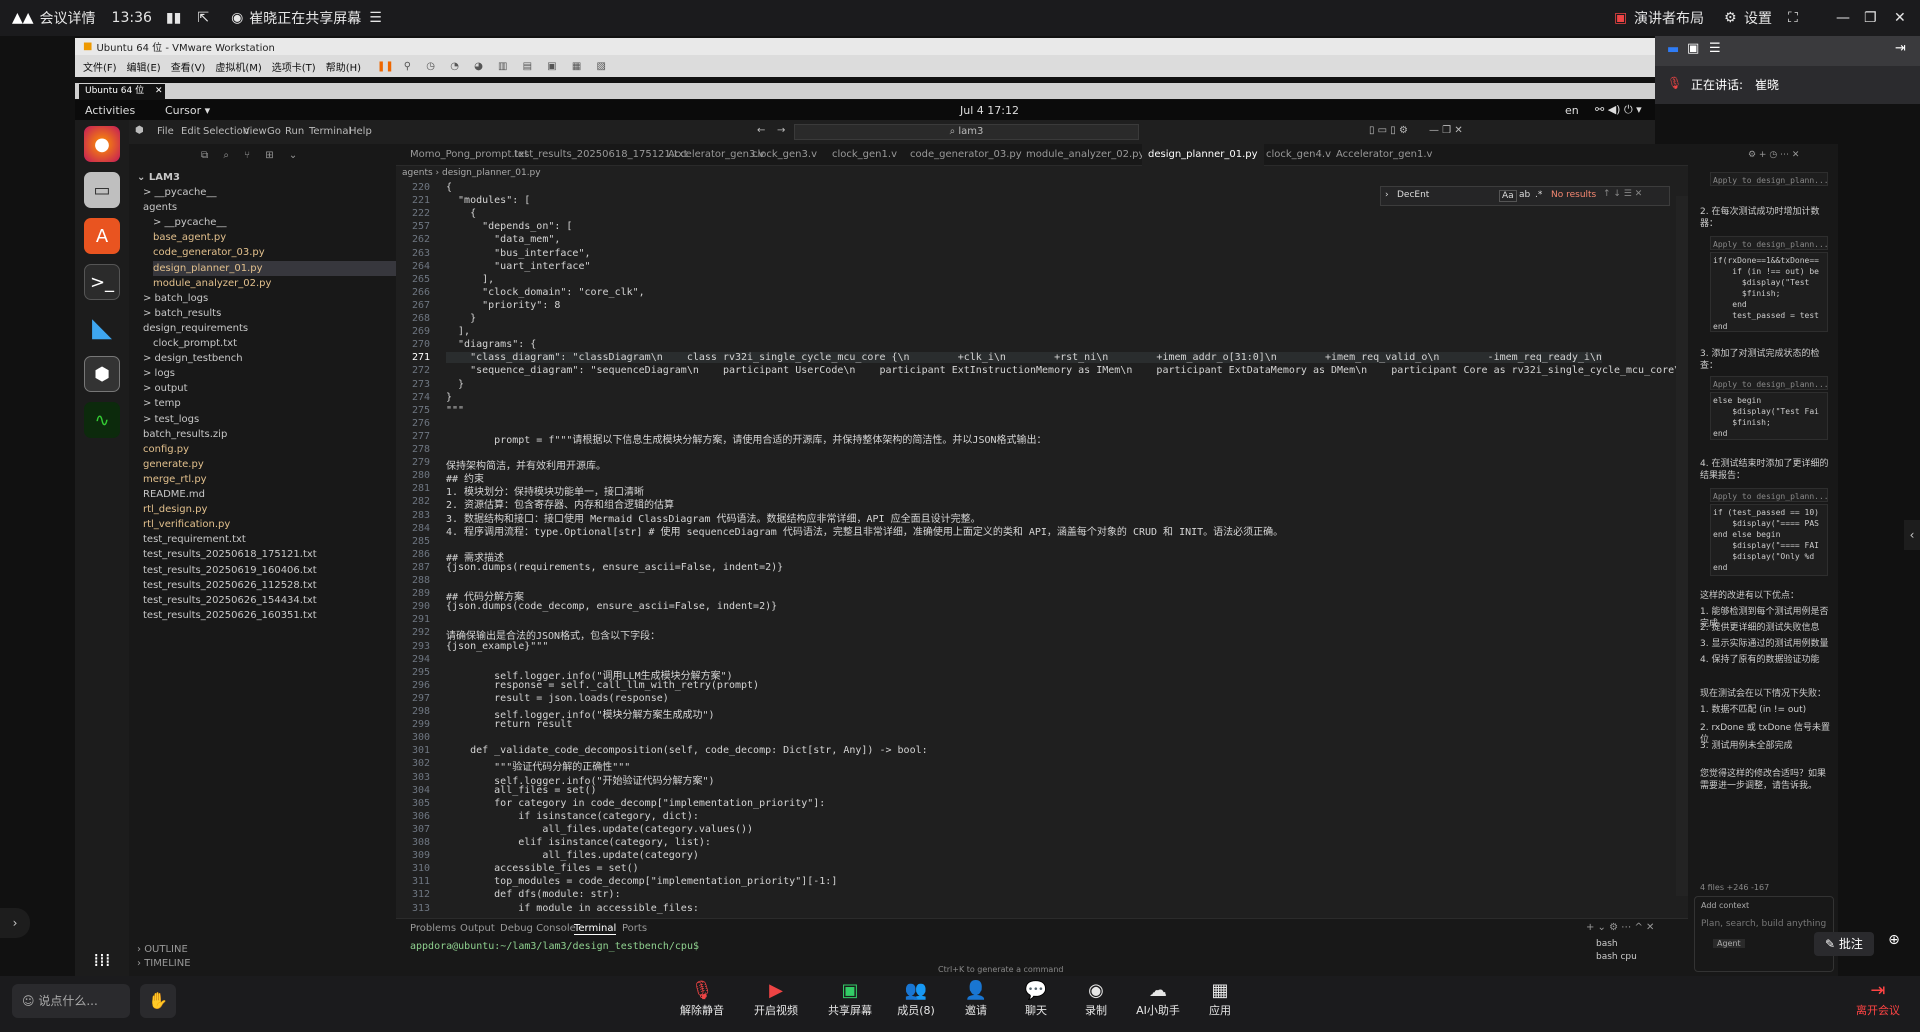 This screenshot has width=1920, height=1032. What do you see at coordinates (269, 419) in the screenshot?
I see `explorer-item: > test_logs` at bounding box center [269, 419].